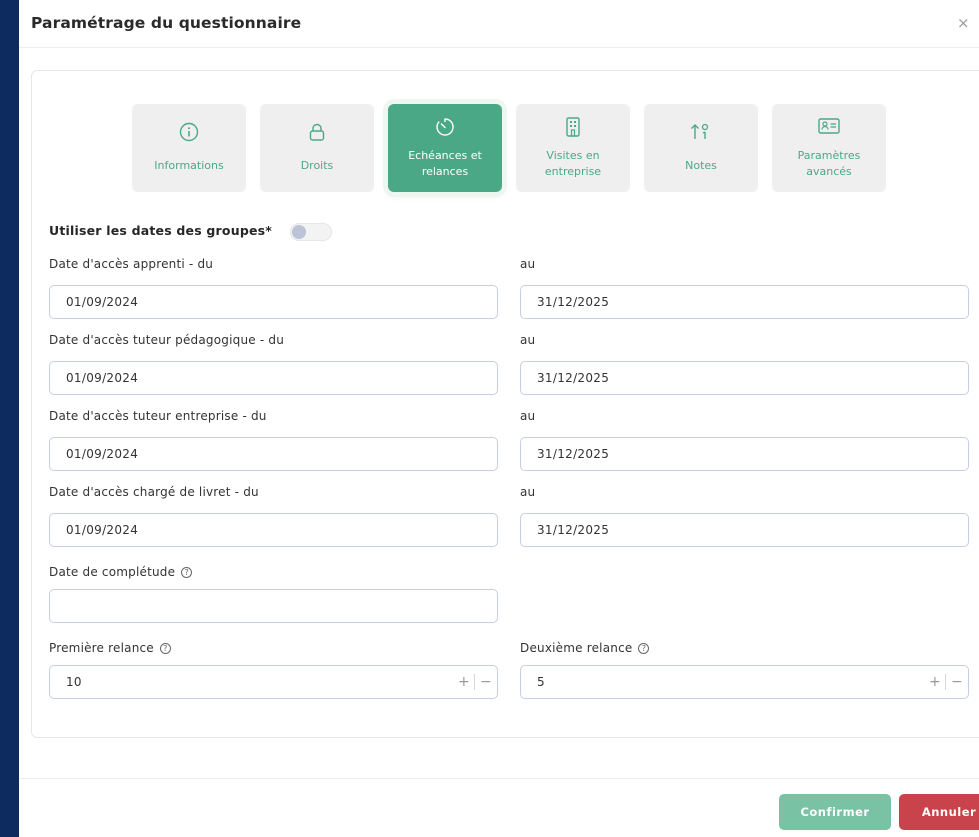 This screenshot has height=837, width=979. I want to click on apprenti-to-input: 31/12/2025, so click(744, 302).